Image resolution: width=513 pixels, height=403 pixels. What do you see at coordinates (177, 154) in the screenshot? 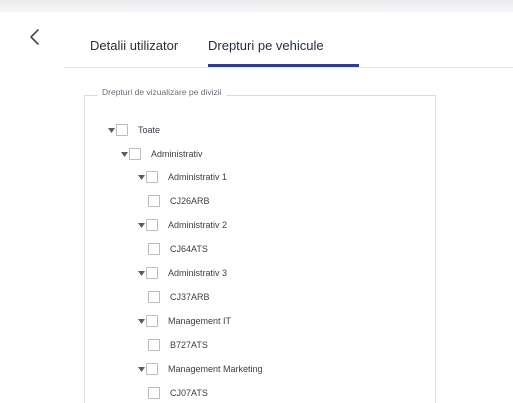
I see `tree-node-label: Administrativ` at bounding box center [177, 154].